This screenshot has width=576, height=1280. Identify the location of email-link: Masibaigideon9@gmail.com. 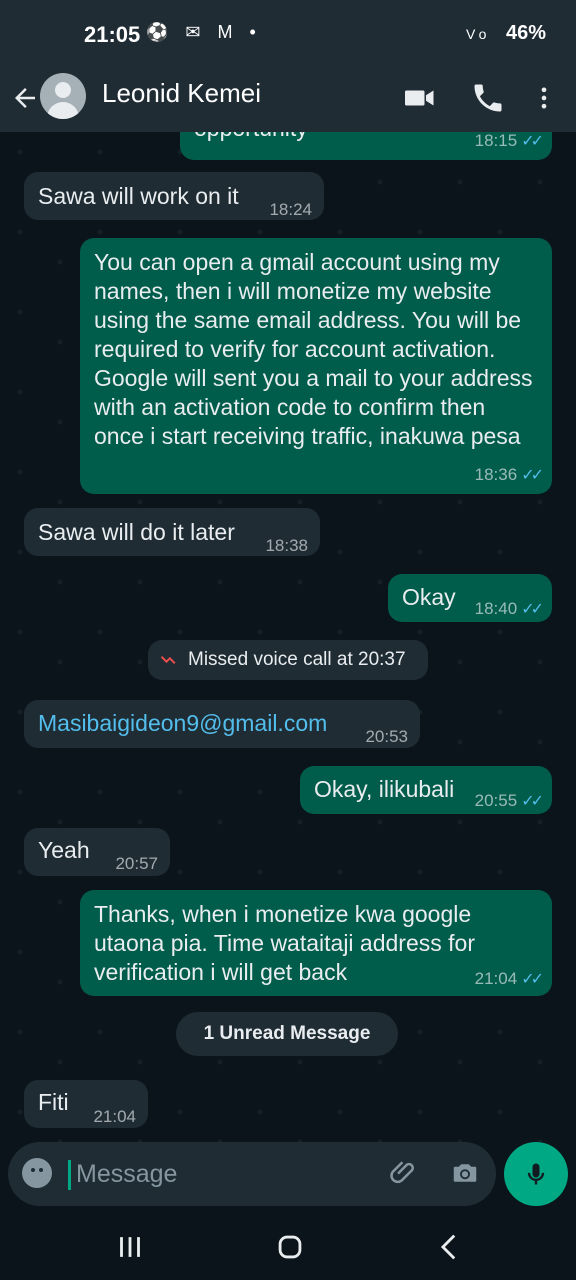
(182, 723).